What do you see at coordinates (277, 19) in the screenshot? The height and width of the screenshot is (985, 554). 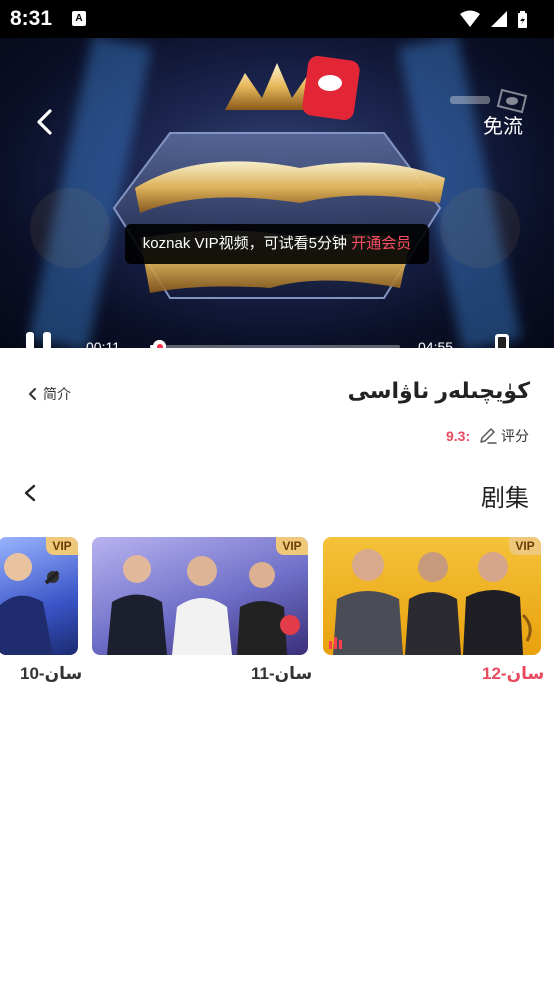 I see `status-bar: 8:31 A` at bounding box center [277, 19].